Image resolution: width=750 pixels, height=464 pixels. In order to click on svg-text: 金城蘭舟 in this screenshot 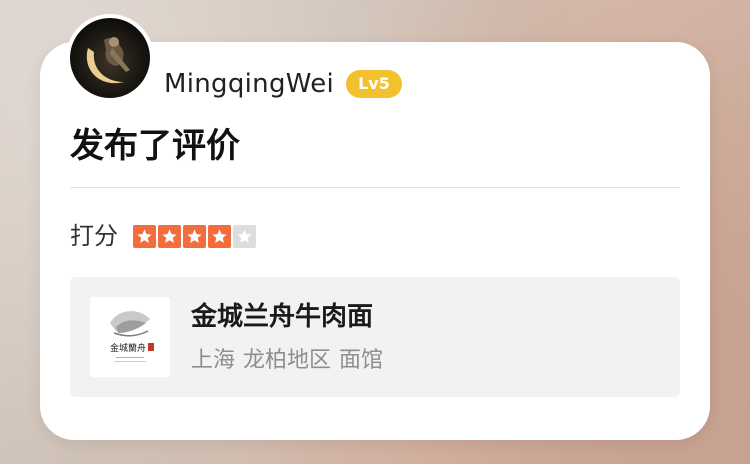, I will do `click(128, 348)`.